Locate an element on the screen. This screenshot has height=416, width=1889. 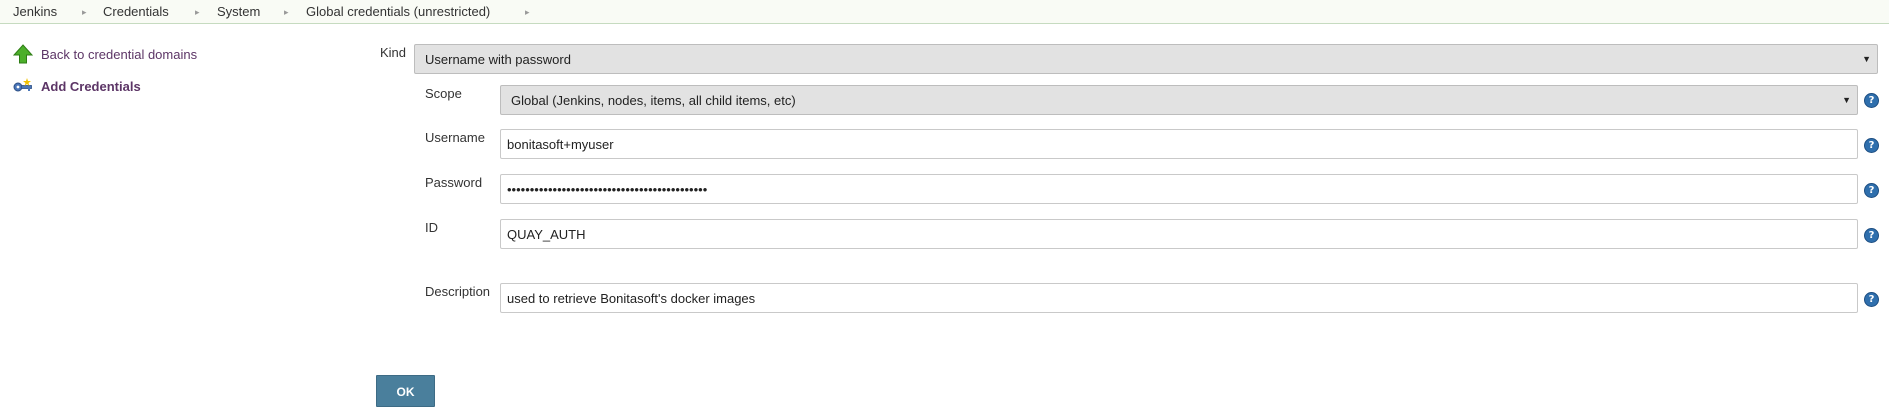
description-label: Description is located at coordinates (458, 291).